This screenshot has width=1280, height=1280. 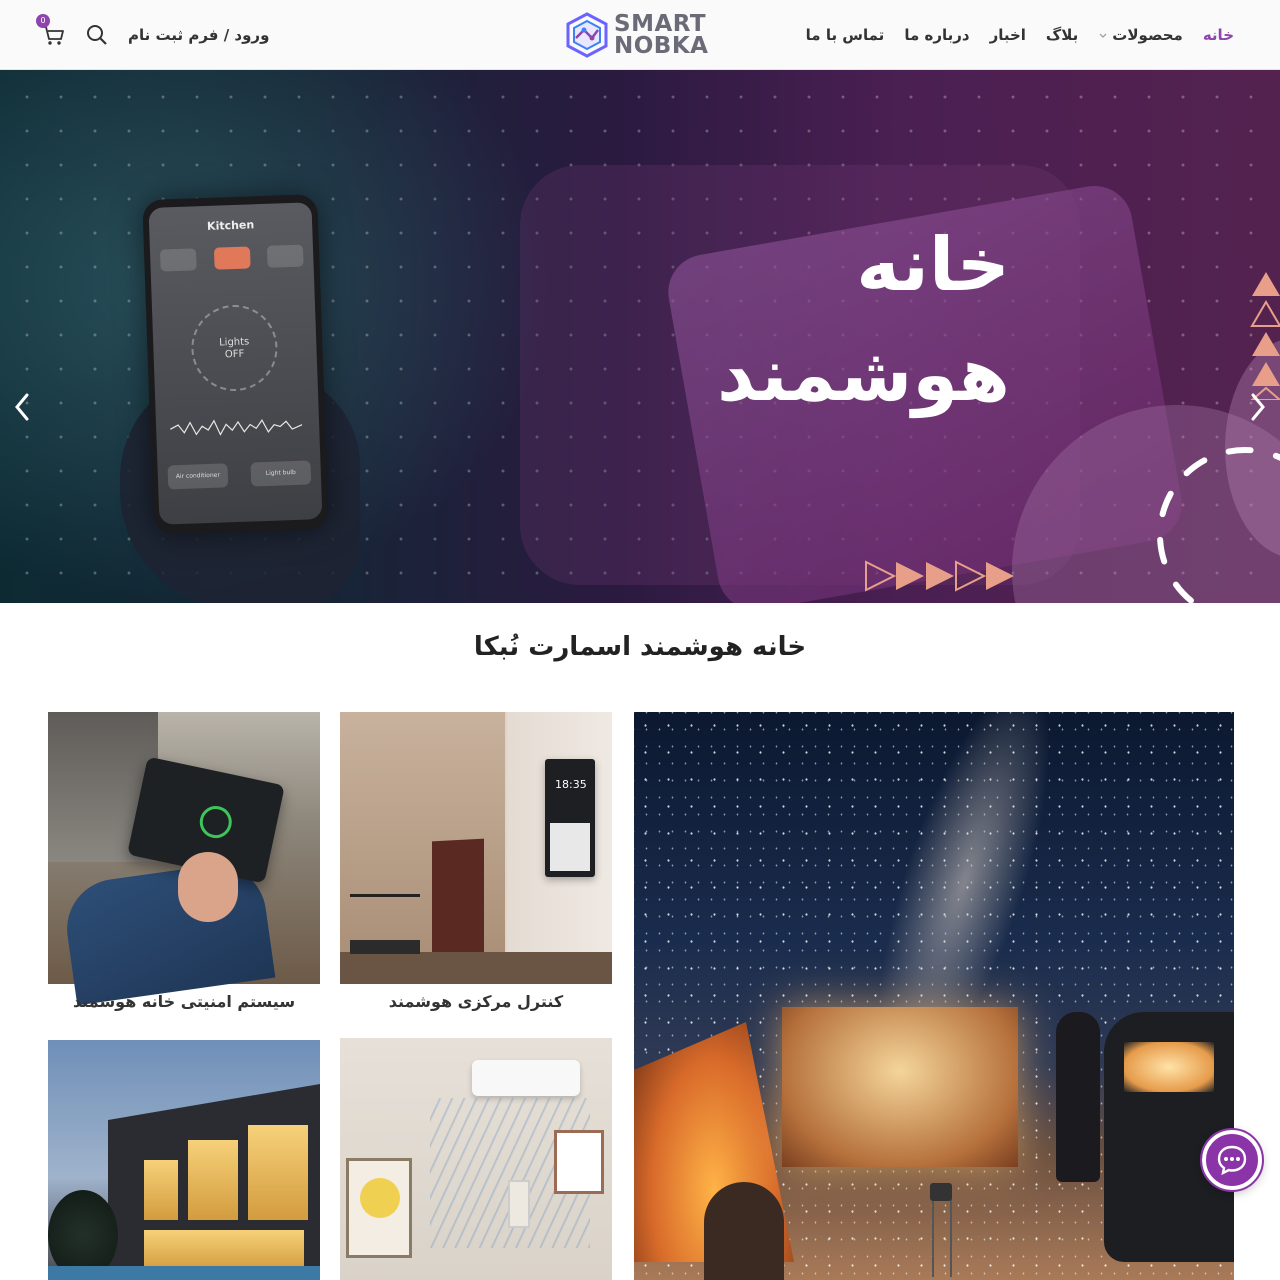 I want to click on modern-house-image, so click(x=184, y=1160).